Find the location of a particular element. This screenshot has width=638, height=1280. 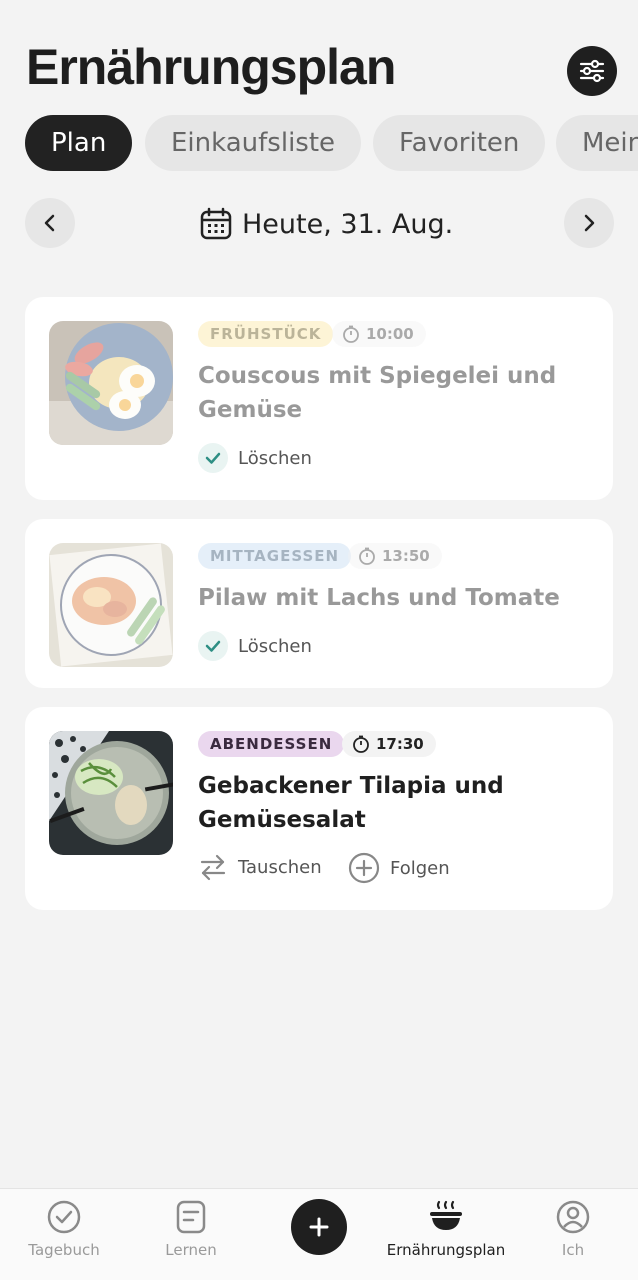

tab-einkaufsliste: Einkaufsliste is located at coordinates (253, 143).